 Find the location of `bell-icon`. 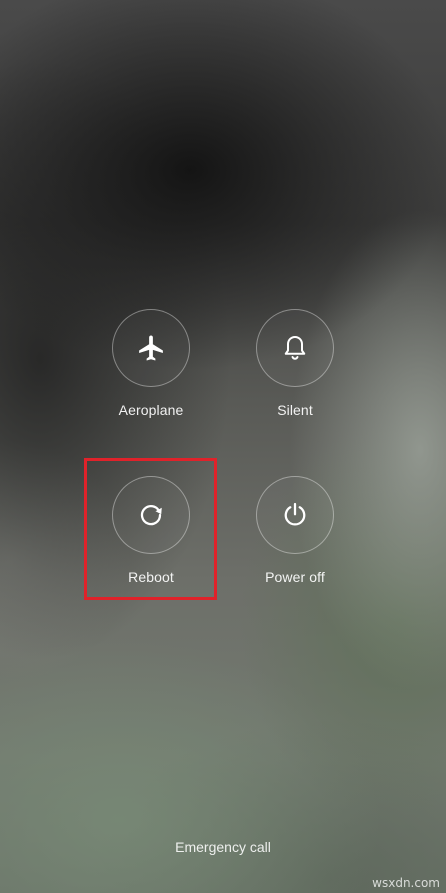

bell-icon is located at coordinates (295, 348).